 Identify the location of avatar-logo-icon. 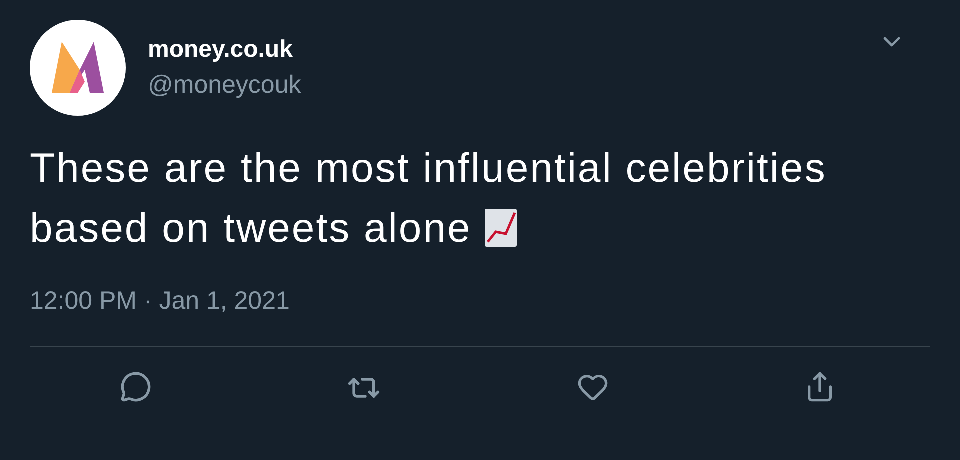
(78, 68).